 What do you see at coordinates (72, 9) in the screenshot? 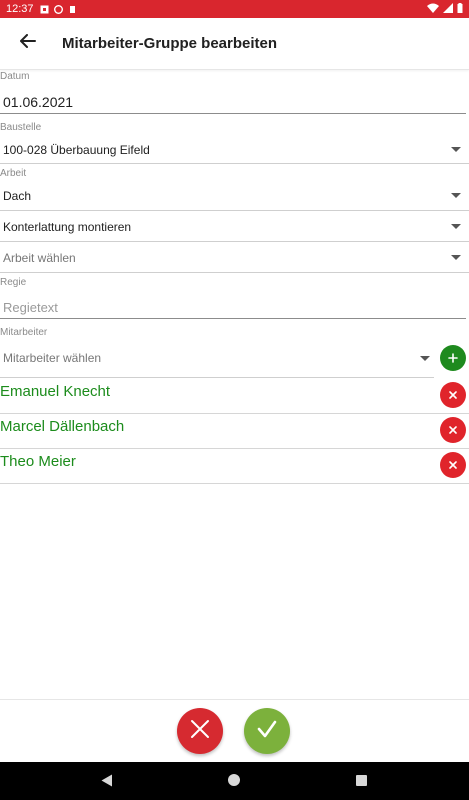
I see `sd-card-icon` at bounding box center [72, 9].